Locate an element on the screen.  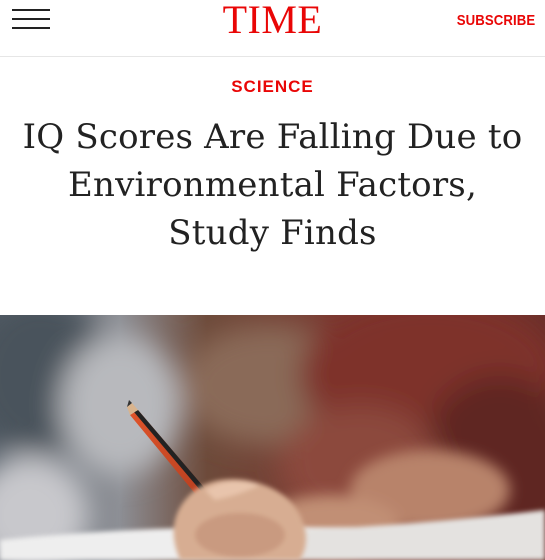
section-label: SCIENCE is located at coordinates (272, 87).